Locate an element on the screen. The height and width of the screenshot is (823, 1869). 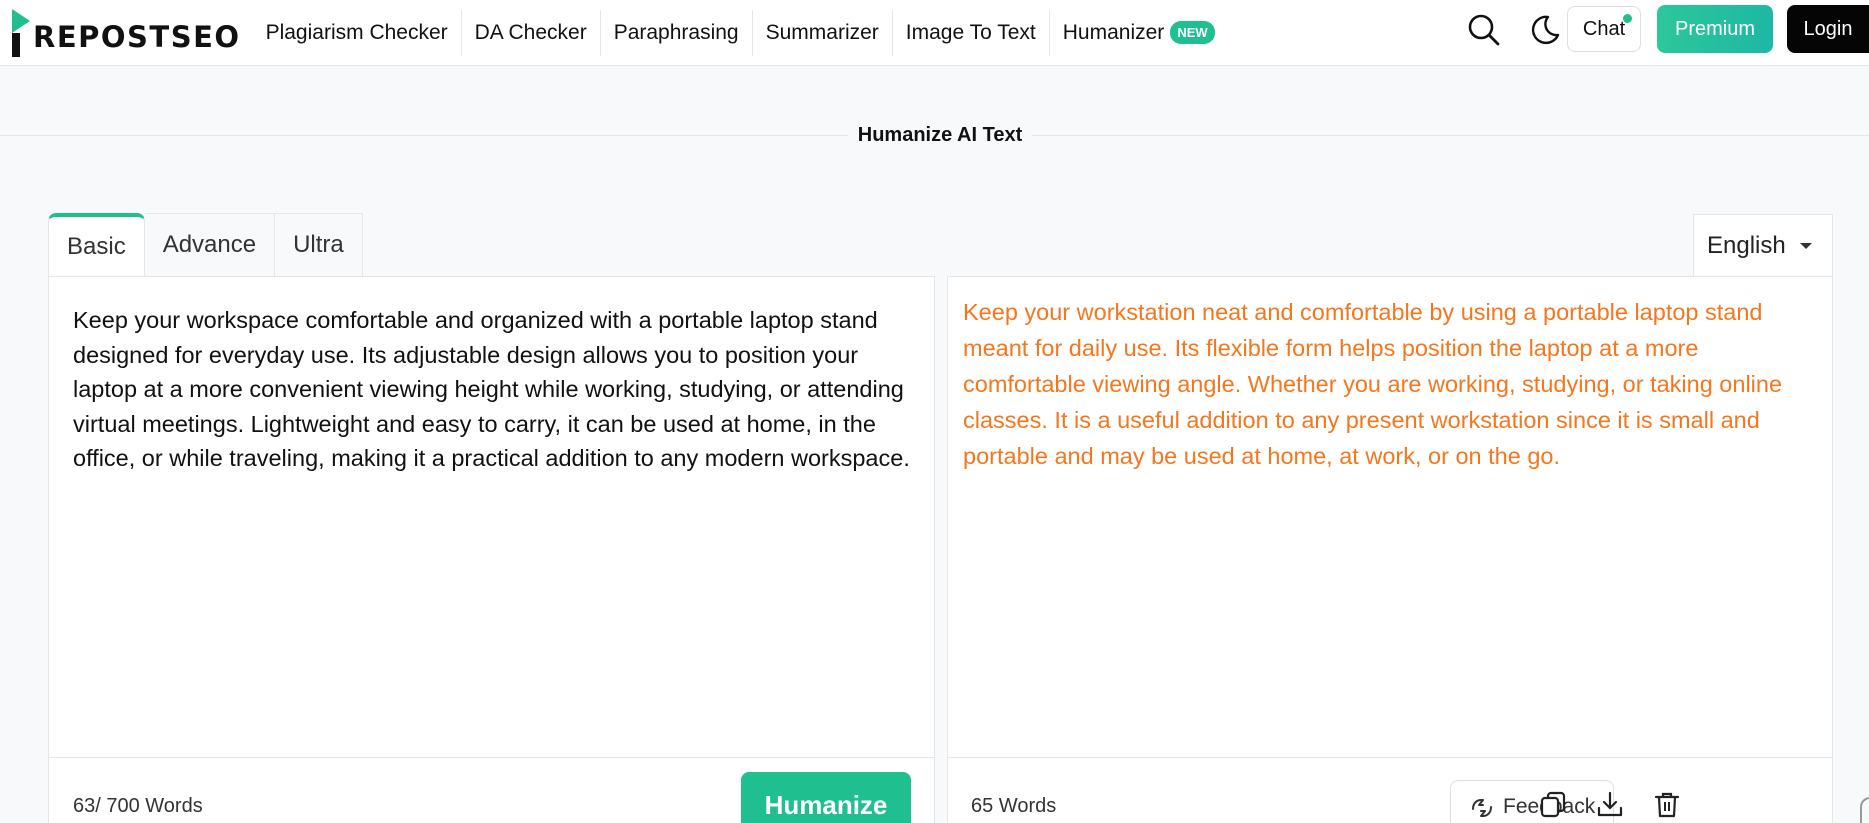
chat-button: Chat is located at coordinates (1604, 29).